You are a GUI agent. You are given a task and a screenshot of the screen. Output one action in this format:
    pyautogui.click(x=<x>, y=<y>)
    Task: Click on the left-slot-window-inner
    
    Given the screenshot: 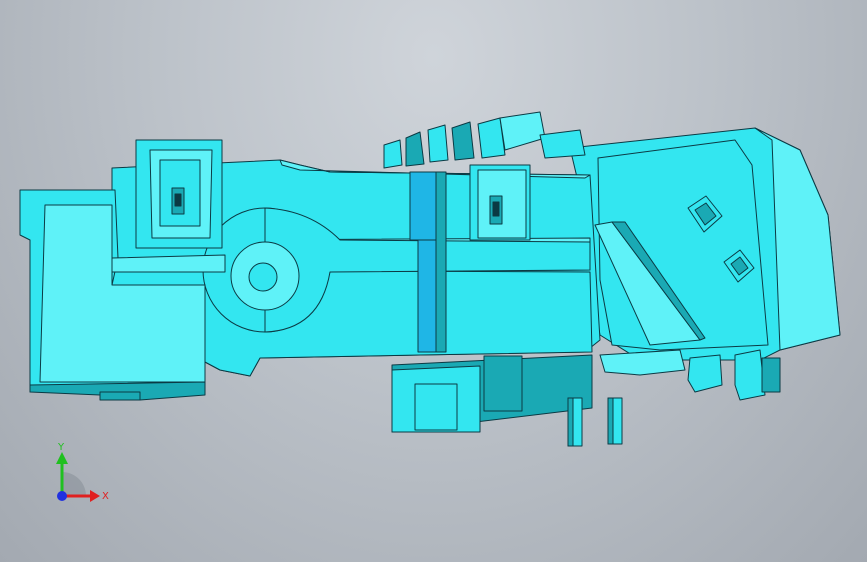 What is the action you would take?
    pyautogui.click(x=178, y=200)
    